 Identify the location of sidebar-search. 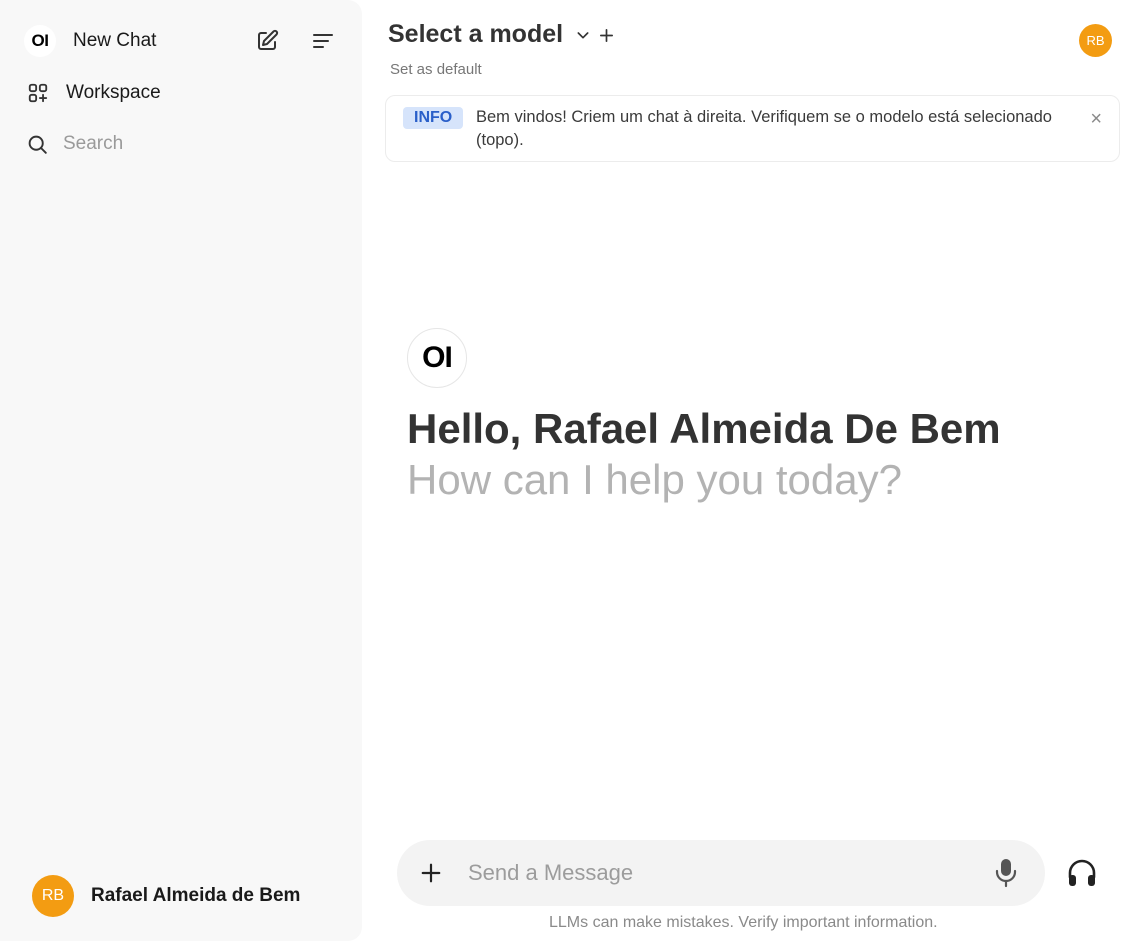
(175, 144).